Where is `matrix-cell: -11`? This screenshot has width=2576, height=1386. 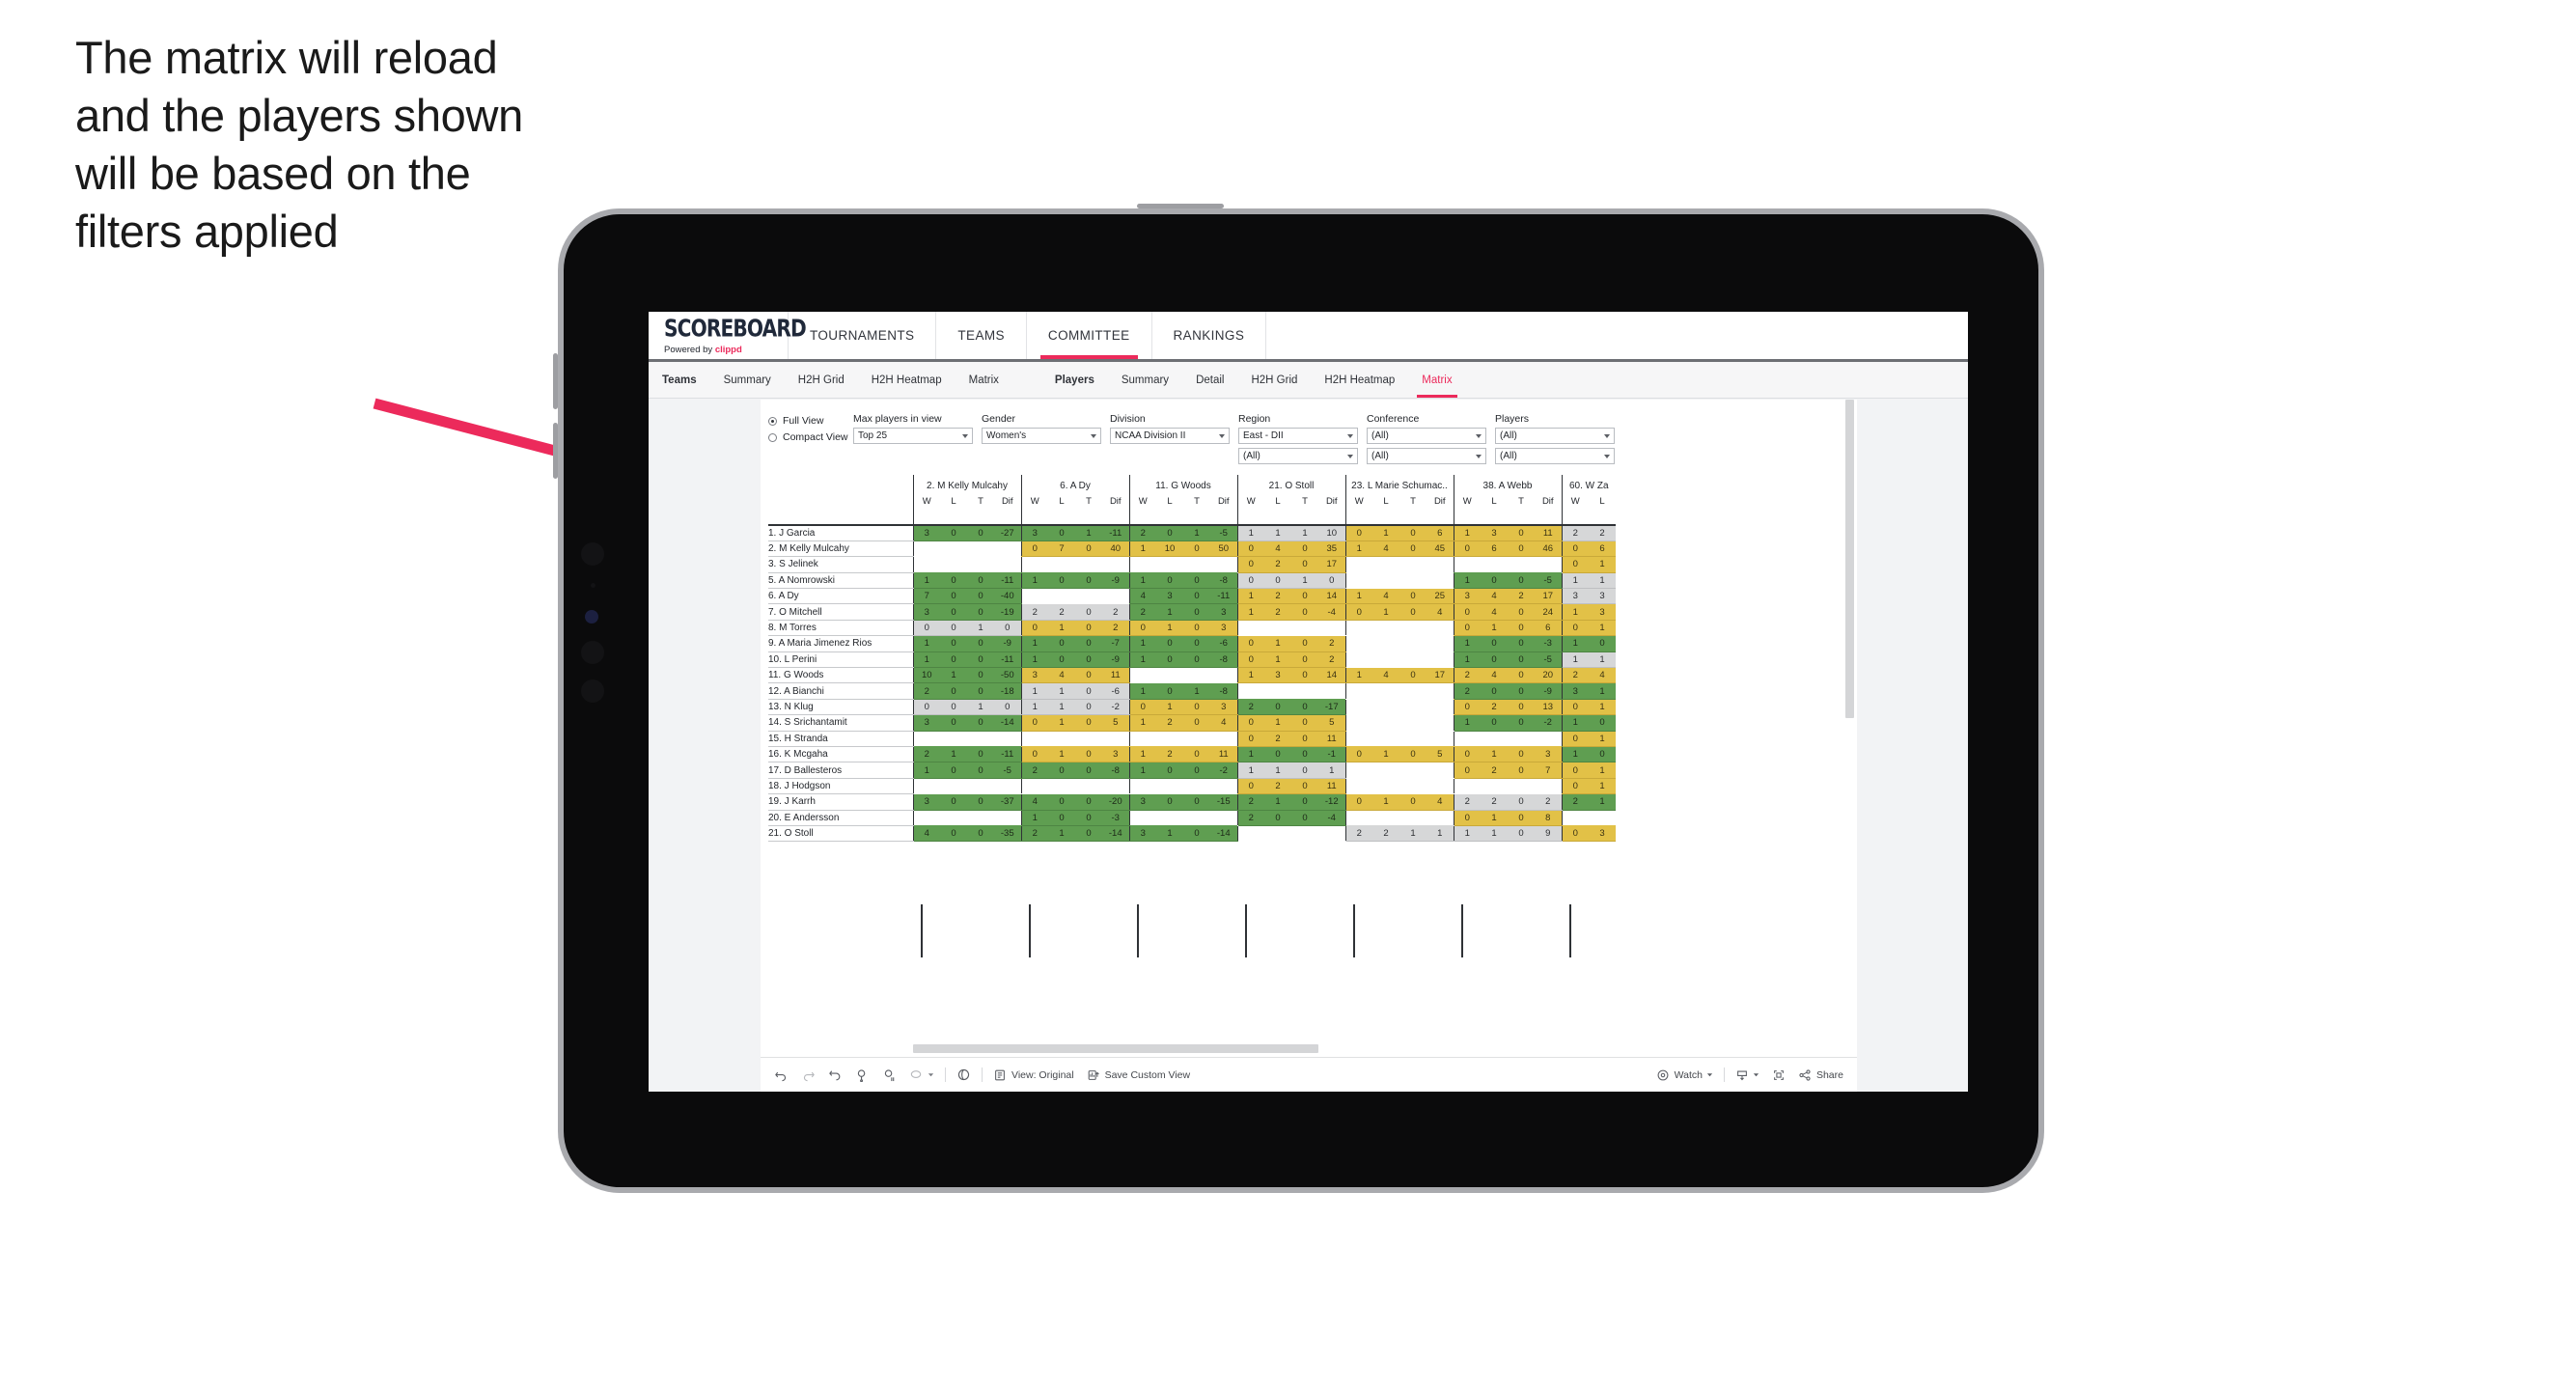
matrix-cell: -11 is located at coordinates (1007, 754).